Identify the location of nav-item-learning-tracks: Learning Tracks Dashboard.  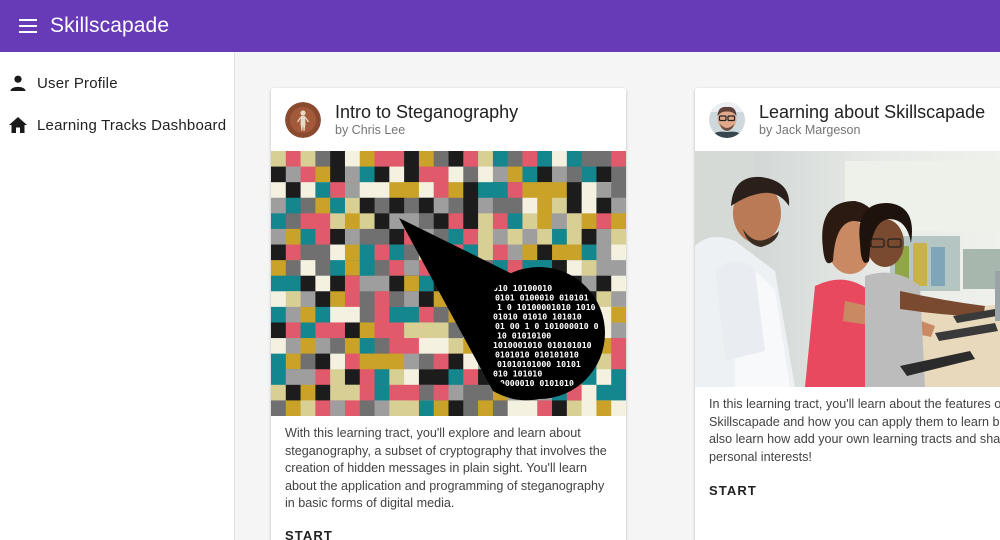
(117, 125).